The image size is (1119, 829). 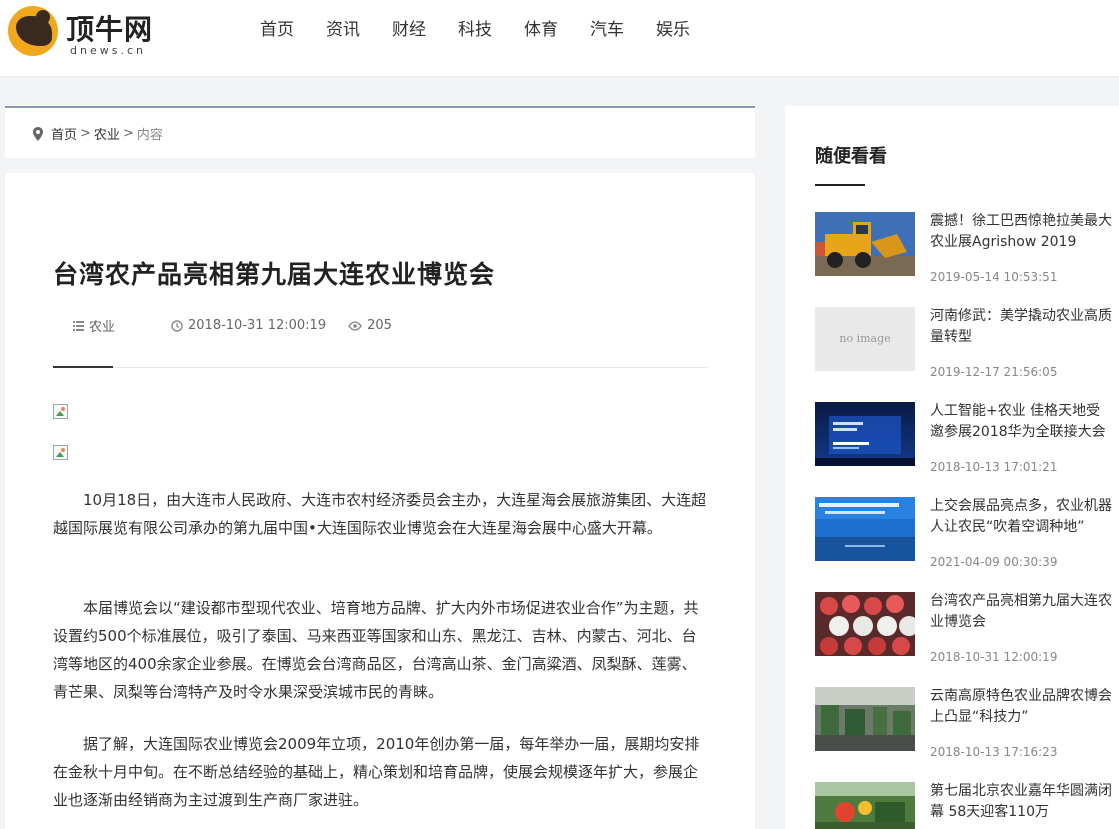 I want to click on location-pin-icon, so click(x=38, y=133).